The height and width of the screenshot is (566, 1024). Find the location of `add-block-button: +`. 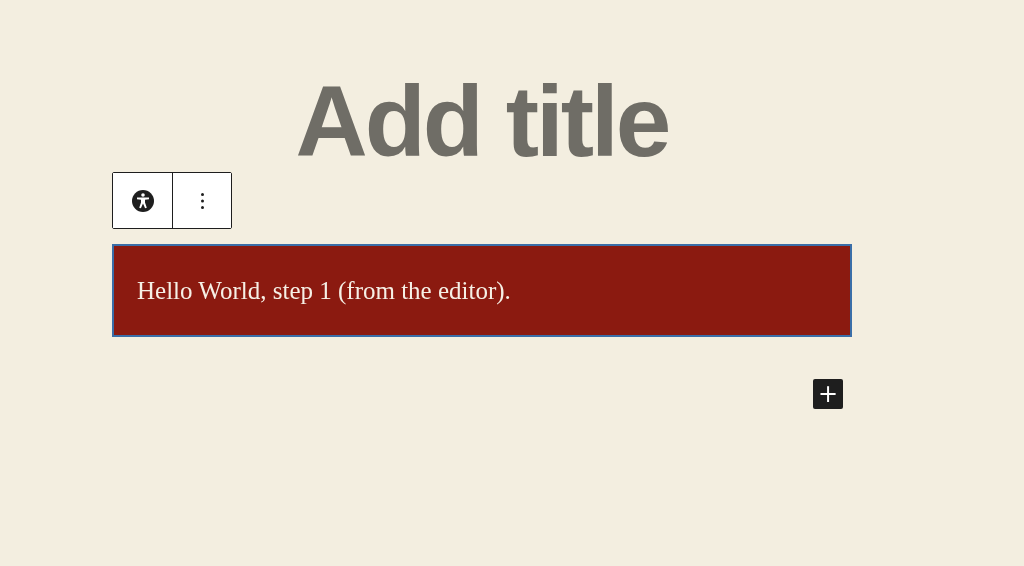

add-block-button: + is located at coordinates (828, 394).